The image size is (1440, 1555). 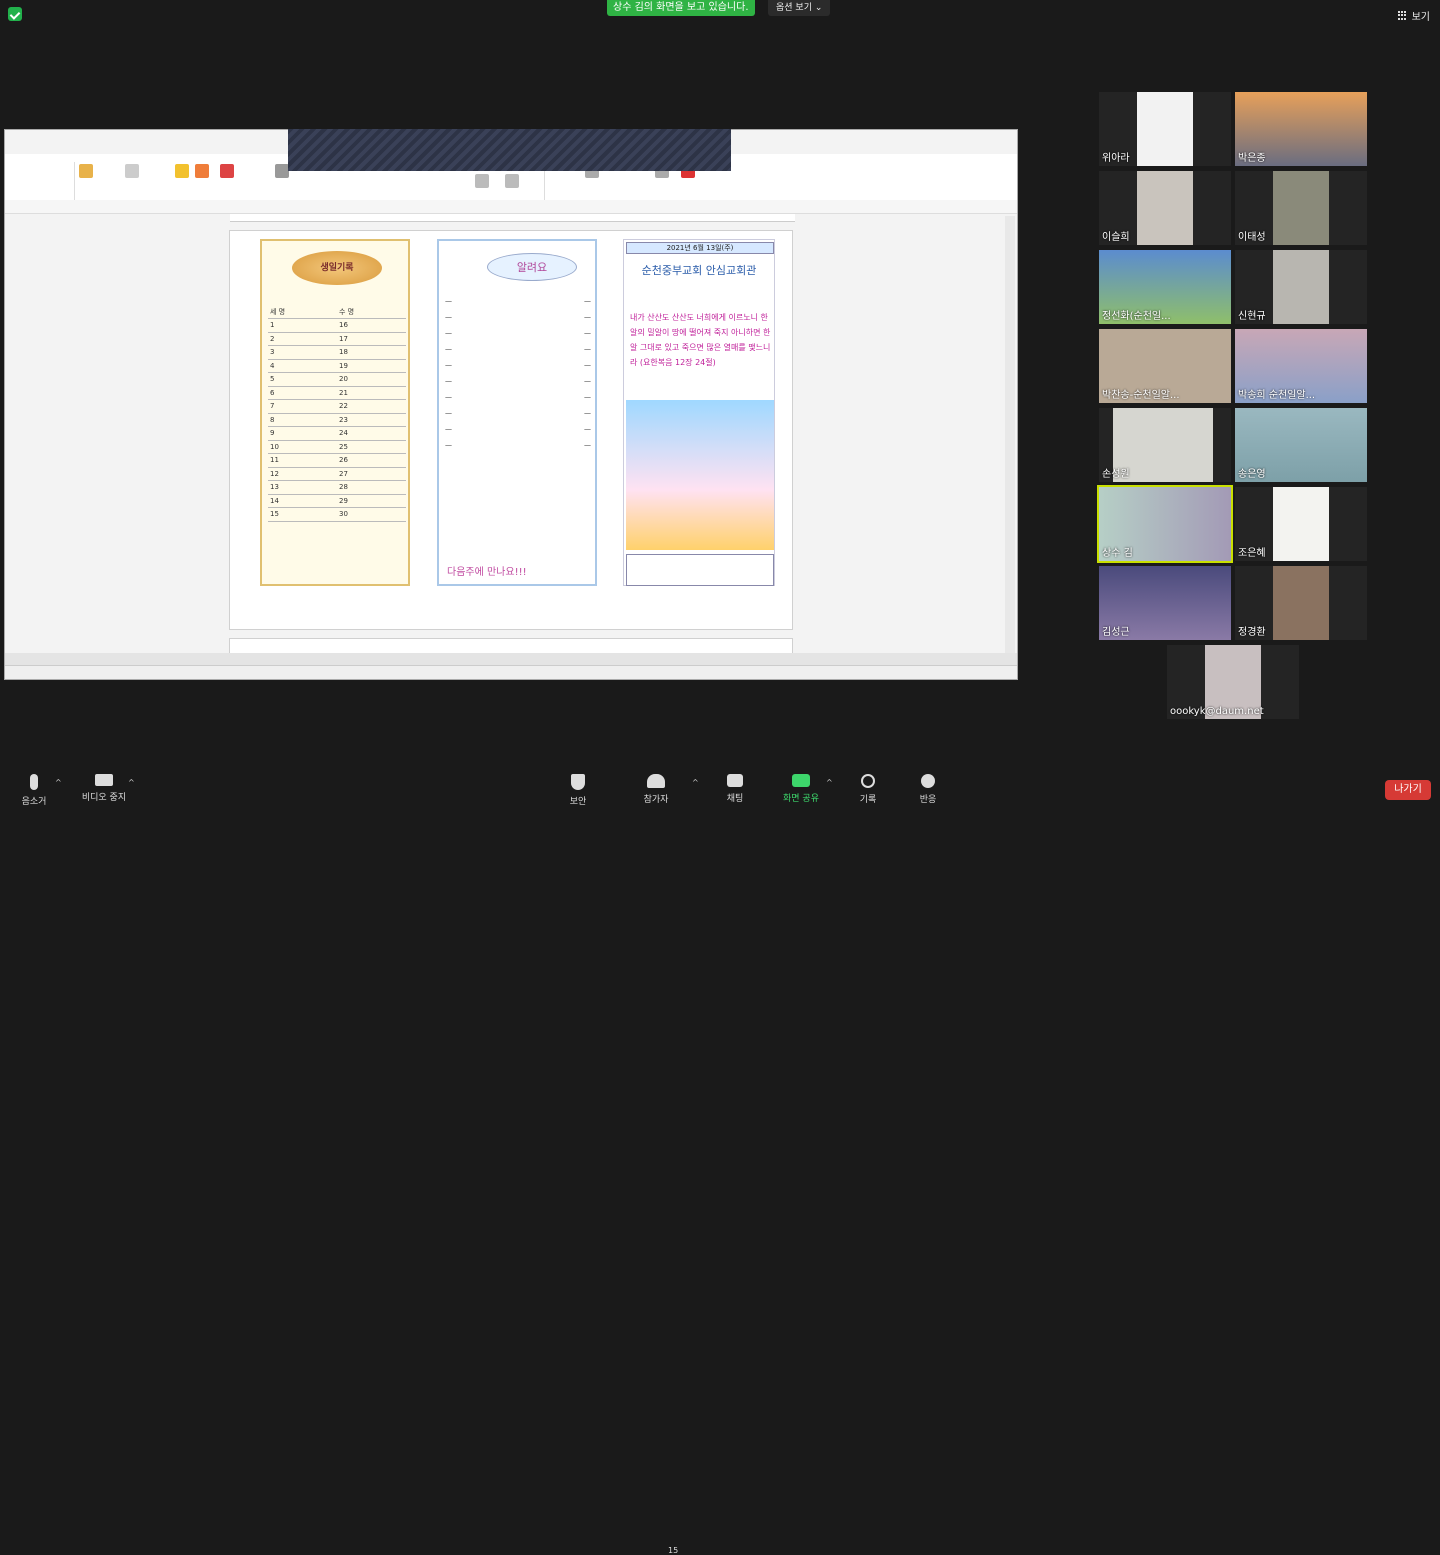 I want to click on vertical-scrollbar, so click(x=1010, y=436).